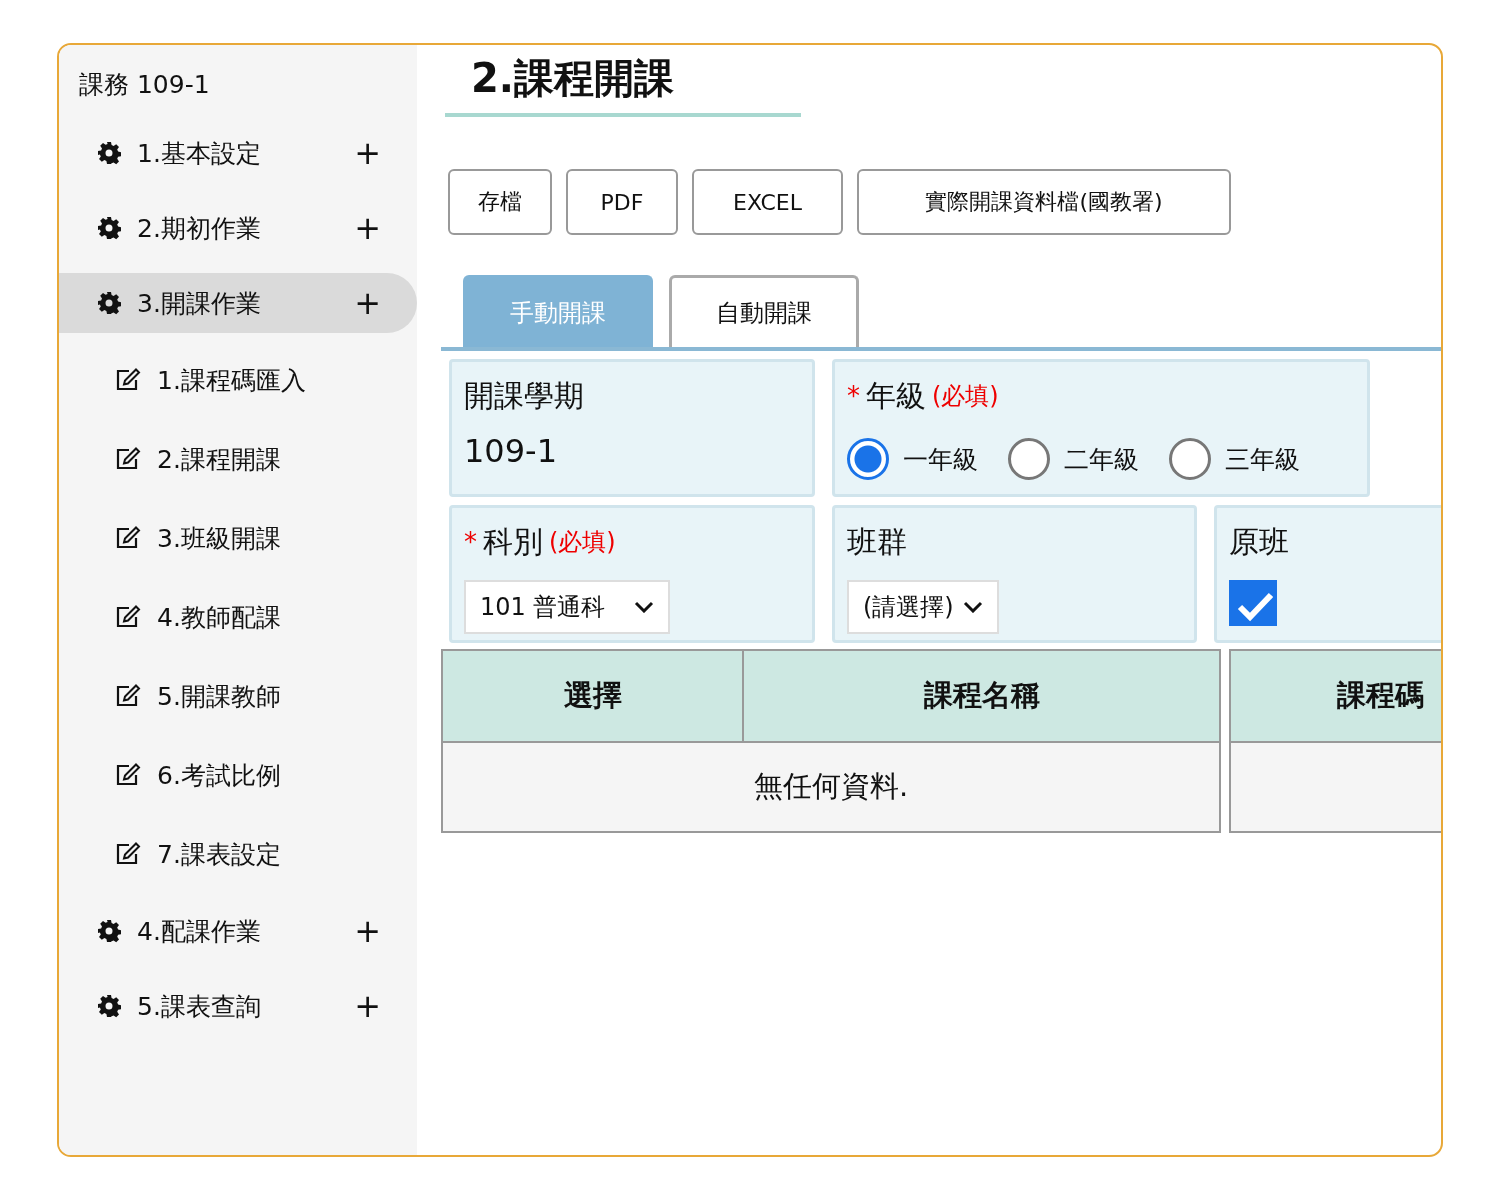 Image resolution: width=1500 pixels, height=1200 pixels. I want to click on submenu-item: 7.課表設定, so click(238, 854).